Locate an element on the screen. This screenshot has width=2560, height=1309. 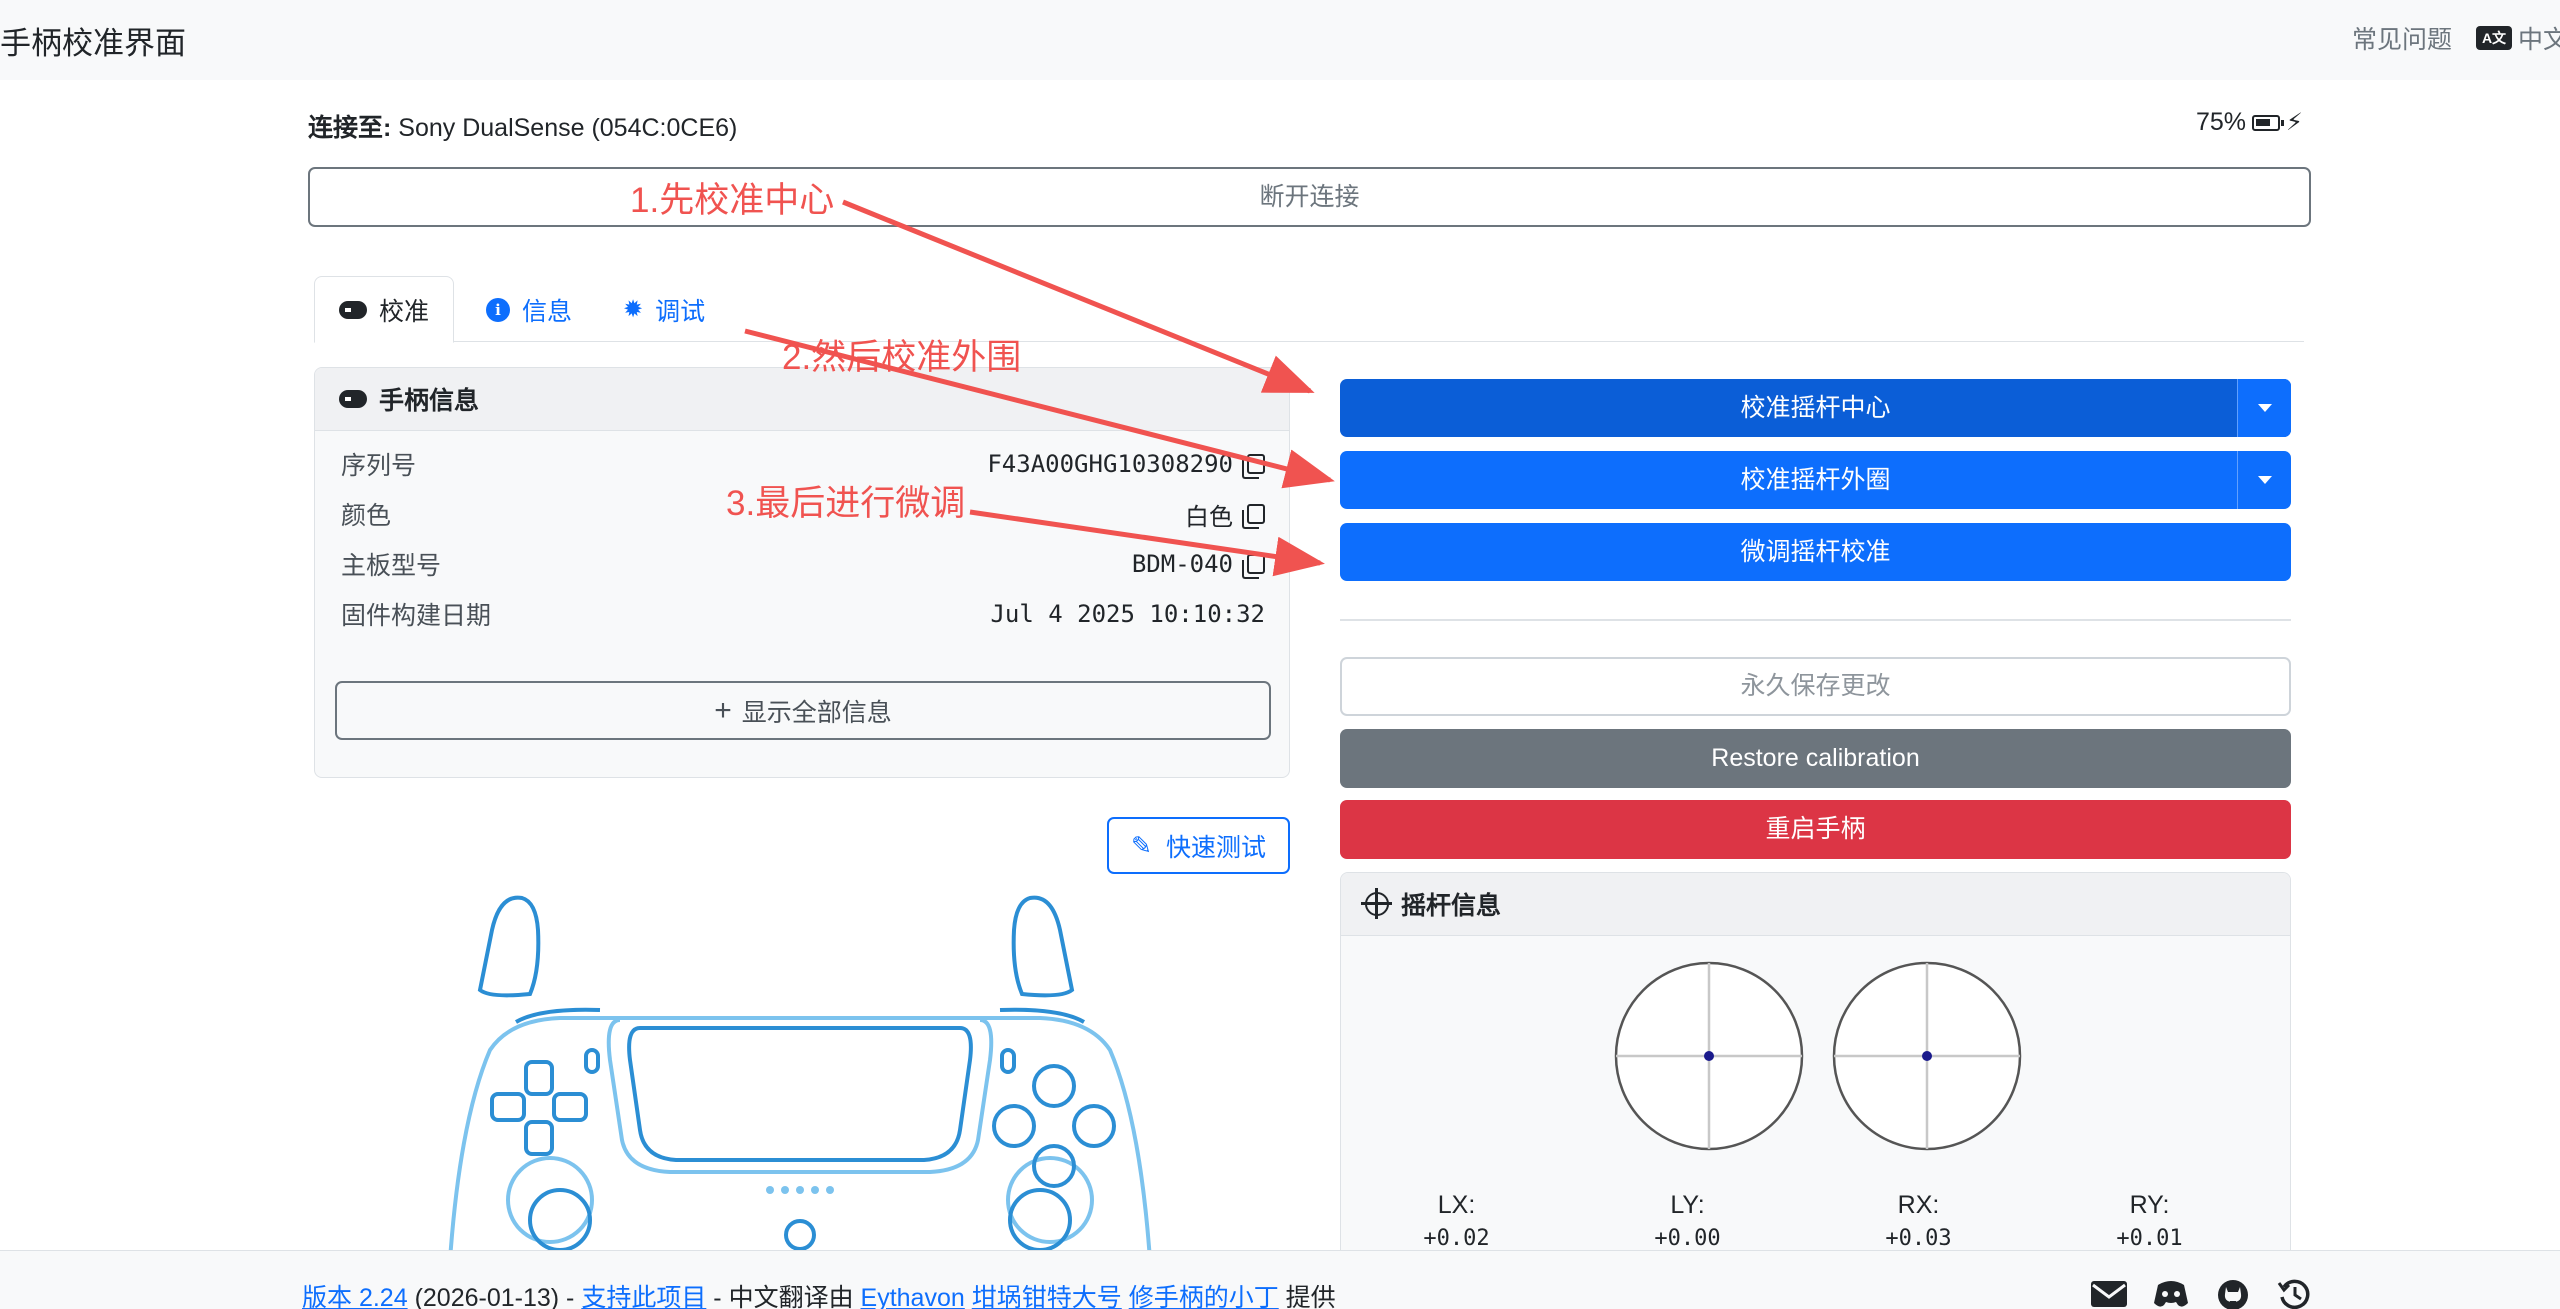
right-stick-dot is located at coordinates (1927, 1056).